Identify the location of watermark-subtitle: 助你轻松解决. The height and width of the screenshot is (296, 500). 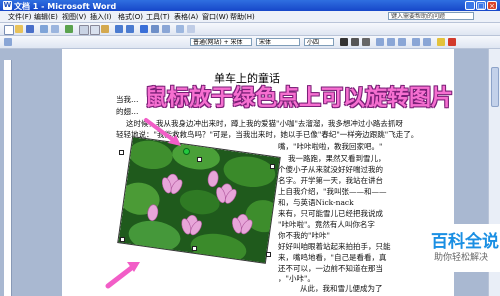
(461, 258).